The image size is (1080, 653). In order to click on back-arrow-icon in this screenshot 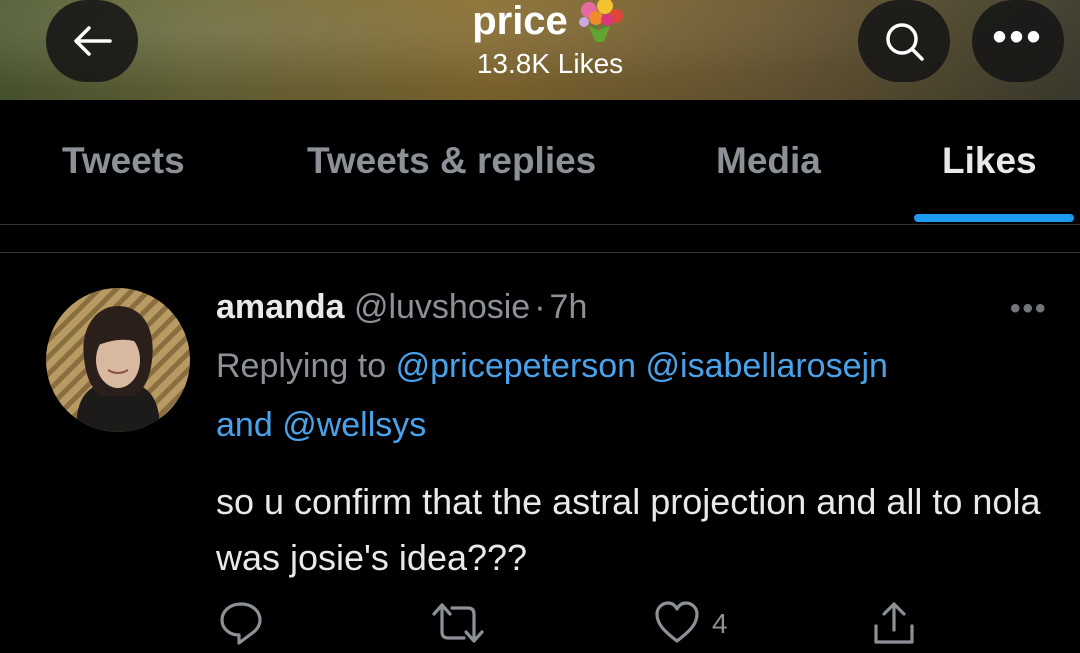, I will do `click(93, 41)`.